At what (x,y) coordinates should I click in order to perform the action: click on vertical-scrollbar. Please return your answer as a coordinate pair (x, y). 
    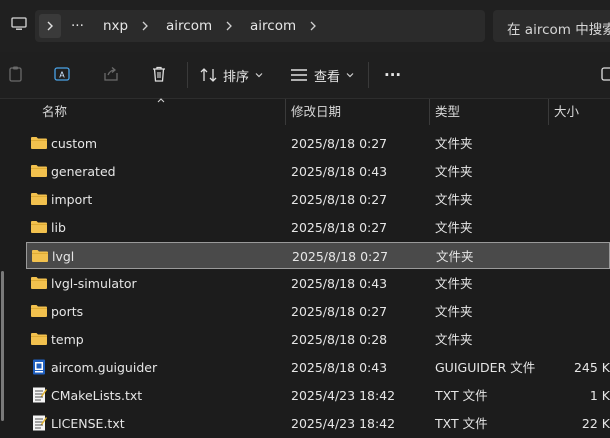
    Looking at the image, I should click on (3, 281).